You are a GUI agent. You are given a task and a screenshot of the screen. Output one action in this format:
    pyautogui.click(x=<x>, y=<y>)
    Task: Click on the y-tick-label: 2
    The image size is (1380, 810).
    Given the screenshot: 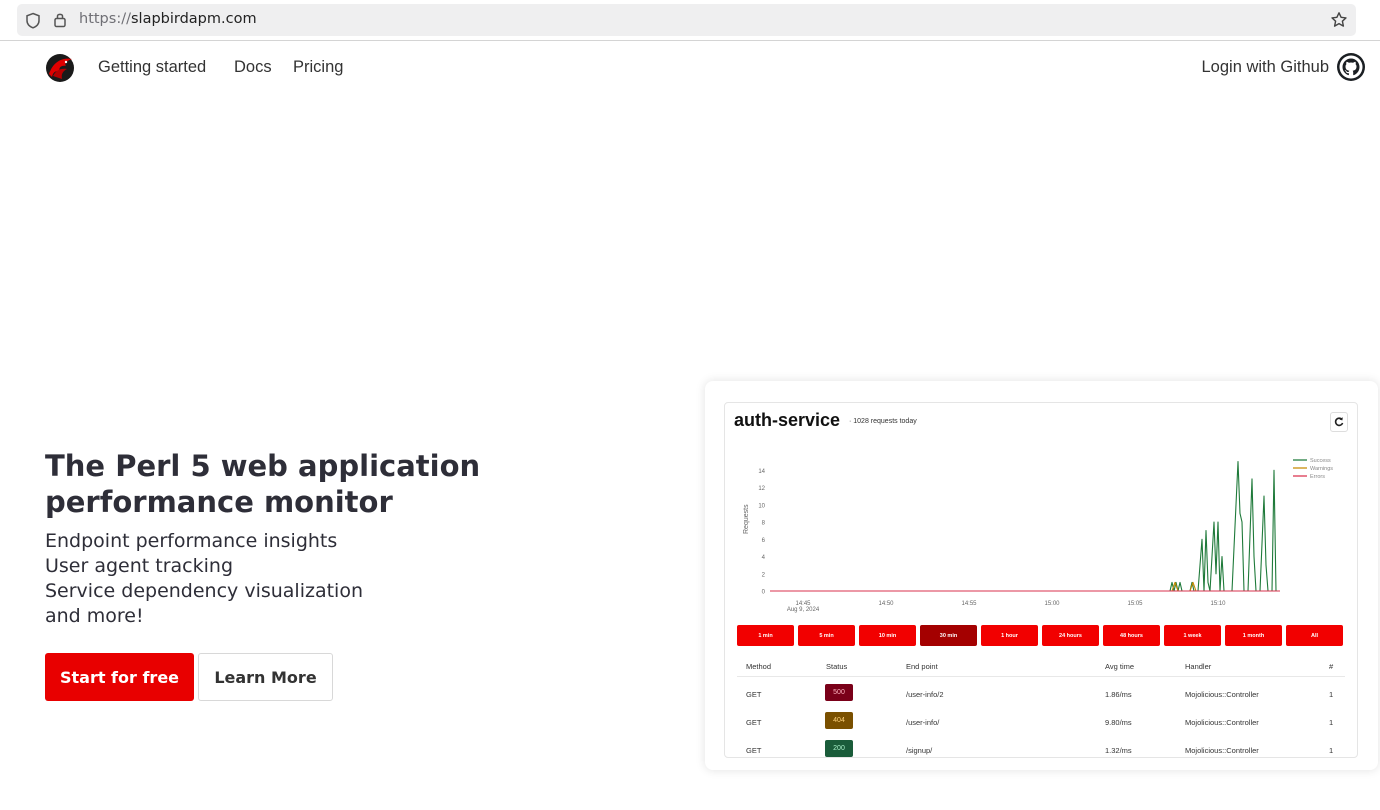 What is the action you would take?
    pyautogui.click(x=764, y=575)
    